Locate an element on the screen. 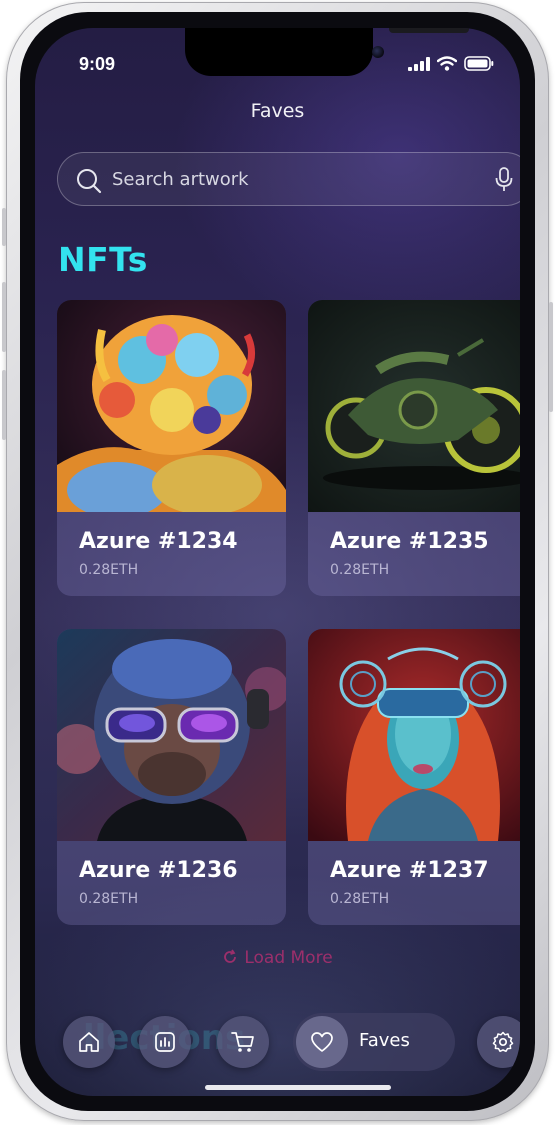 The height and width of the screenshot is (1125, 555). nav-stats-button is located at coordinates (165, 1042).